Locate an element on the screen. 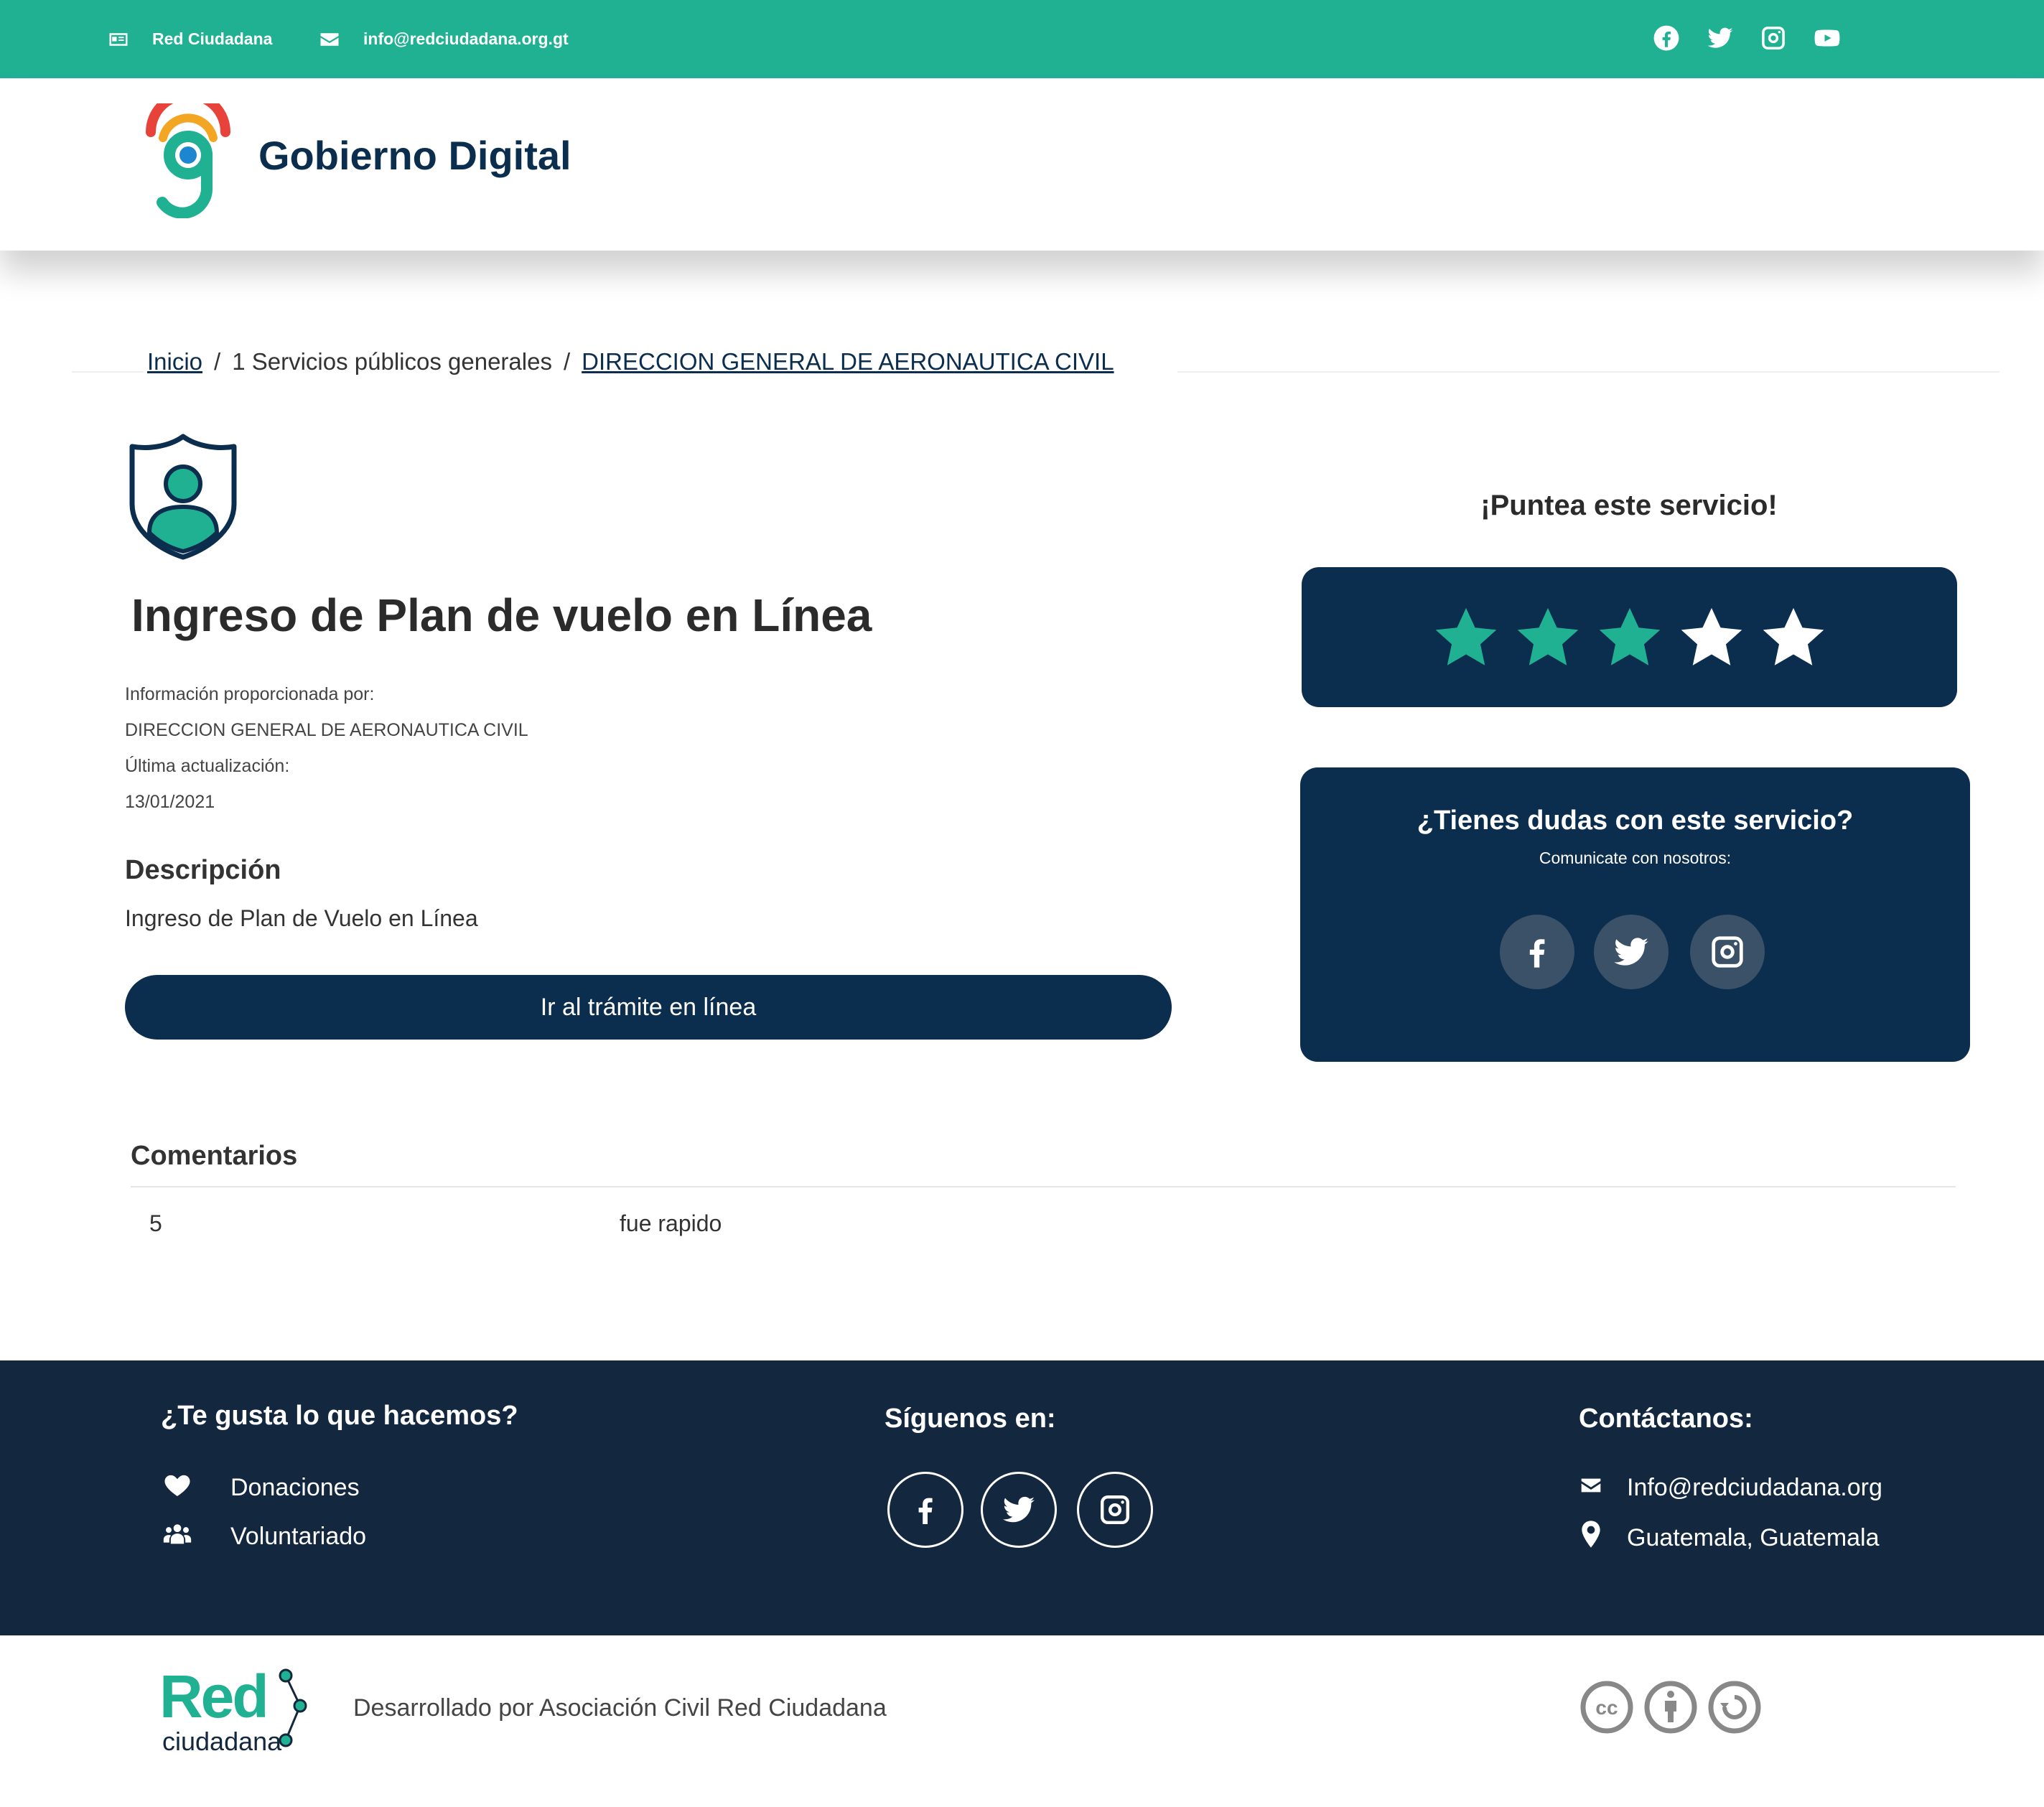 This screenshot has width=2044, height=1807. footer-twitter-button is located at coordinates (1019, 1510).